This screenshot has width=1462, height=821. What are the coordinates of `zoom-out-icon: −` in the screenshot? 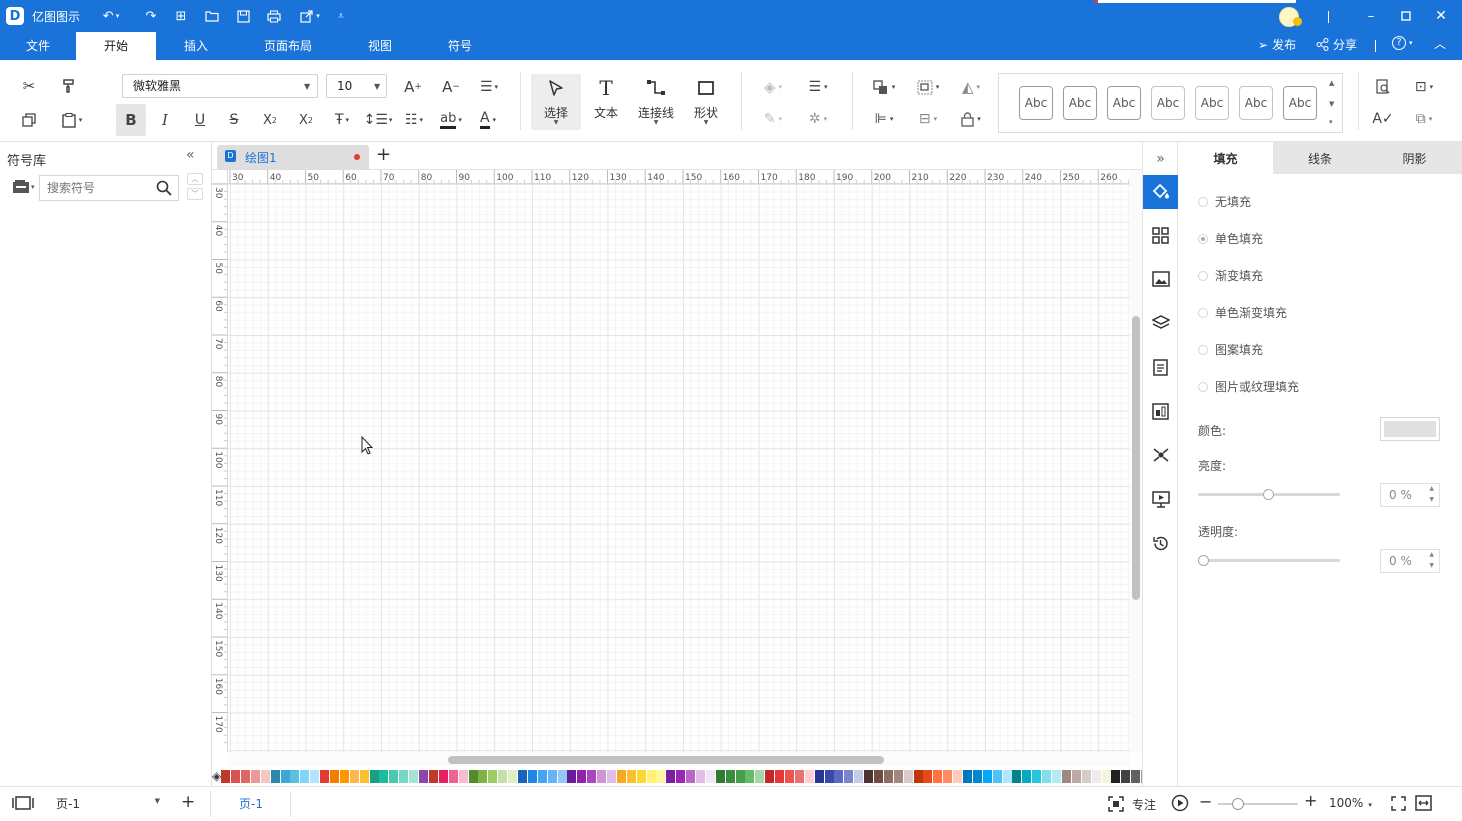 It's located at (1205, 801).